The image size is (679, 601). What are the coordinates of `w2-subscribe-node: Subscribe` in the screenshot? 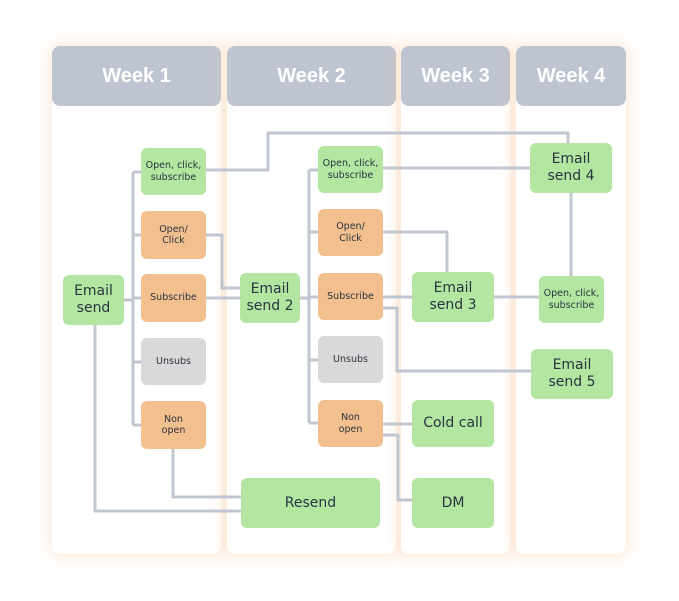 It's located at (350, 296).